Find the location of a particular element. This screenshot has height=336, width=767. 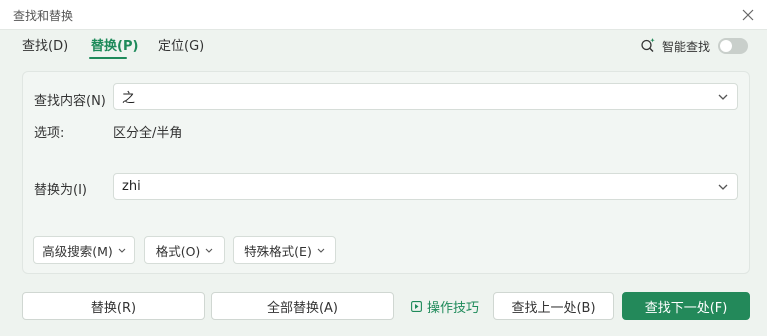

advanced-search-dropdown: 高级搜索(M) is located at coordinates (84, 250).